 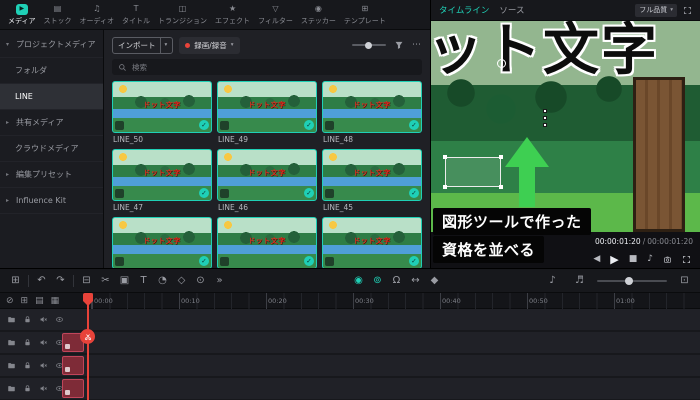 What do you see at coordinates (59, 319) in the screenshot?
I see `eye-icon` at bounding box center [59, 319].